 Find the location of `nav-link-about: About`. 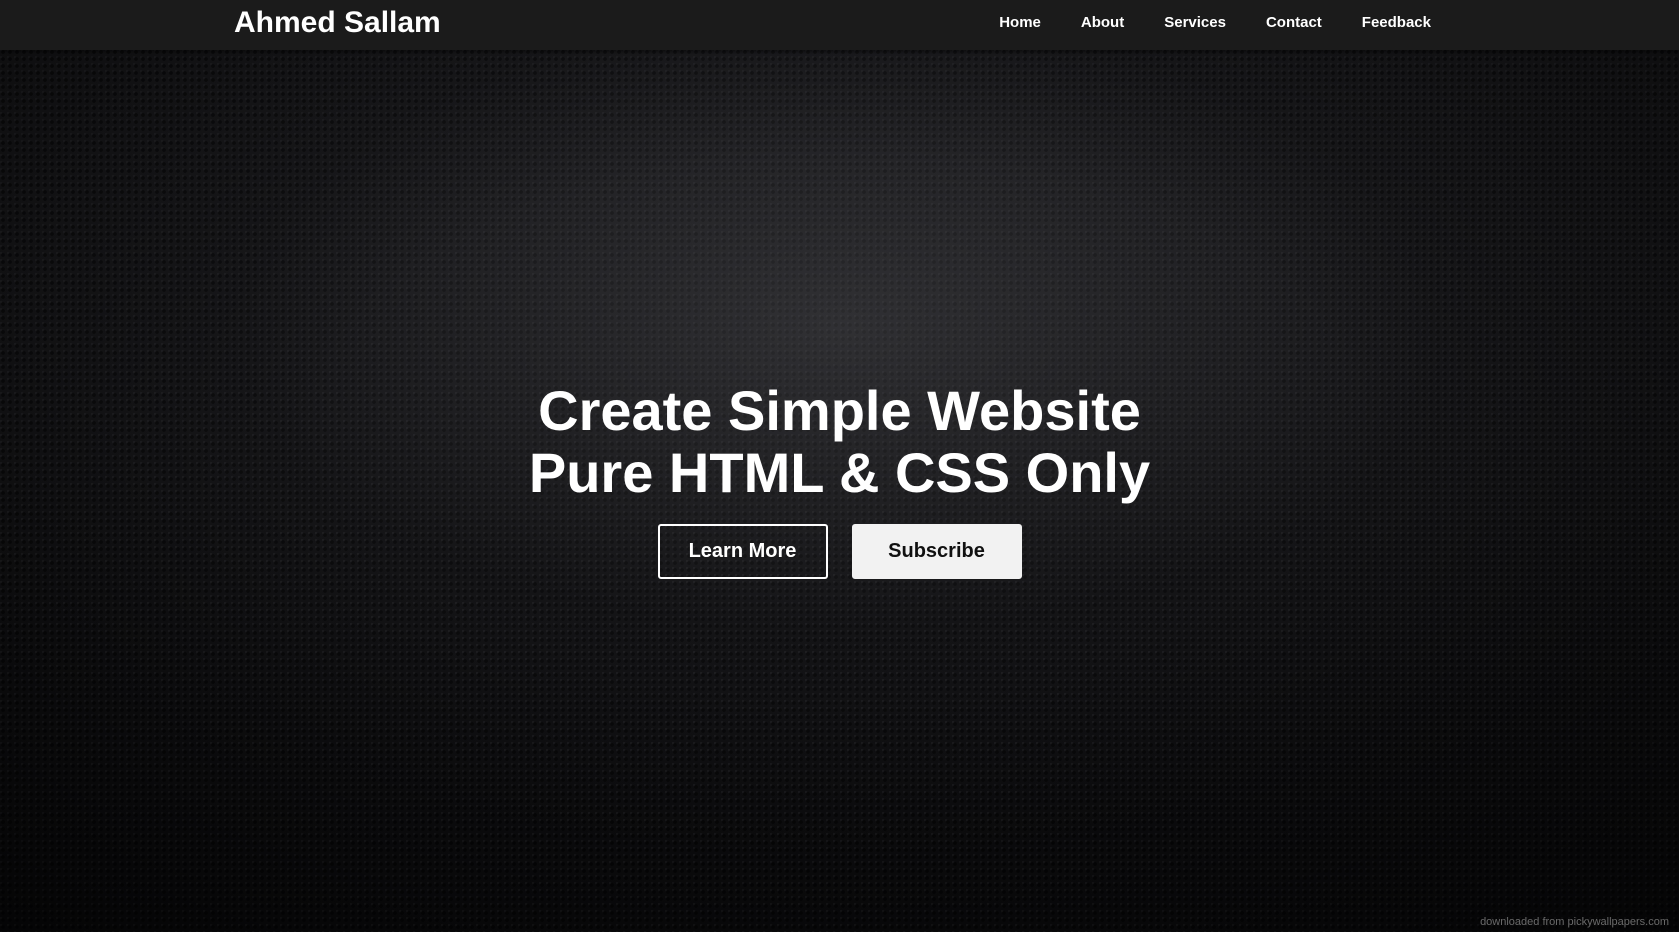

nav-link-about: About is located at coordinates (1102, 22).